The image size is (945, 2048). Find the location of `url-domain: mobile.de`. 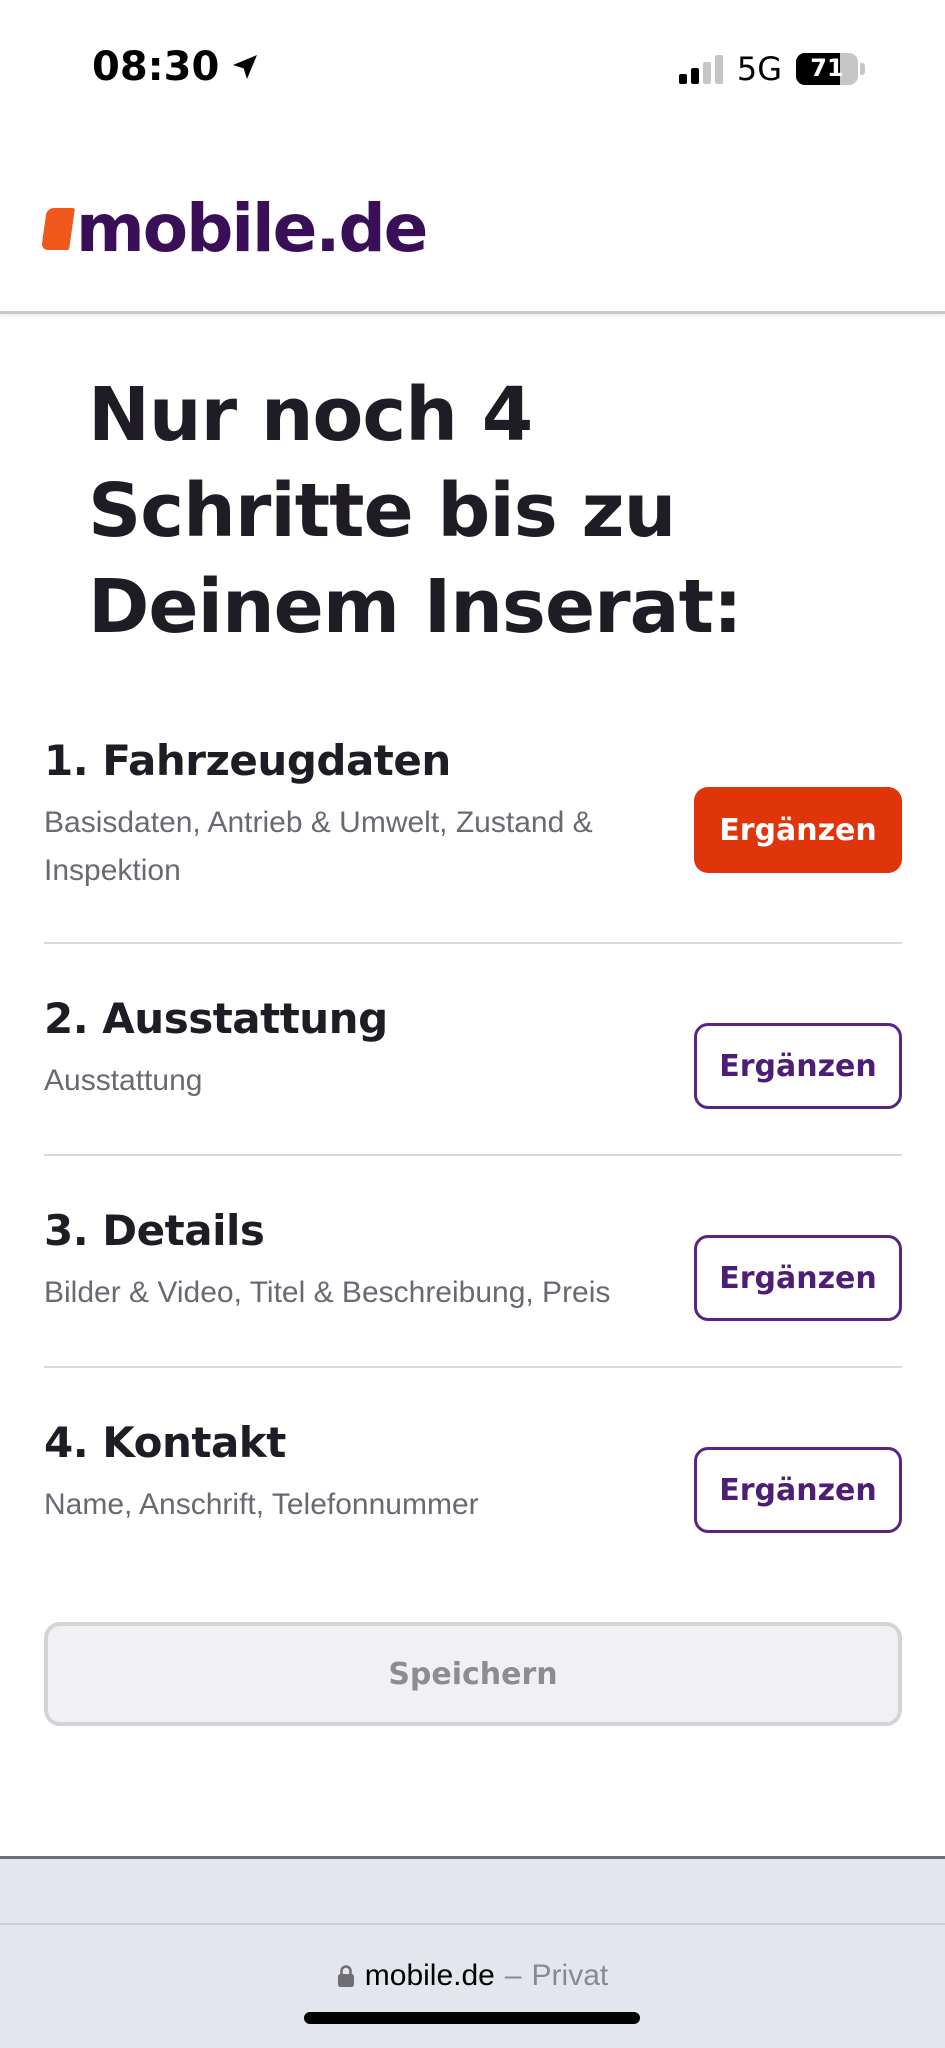

url-domain: mobile.de is located at coordinates (429, 1975).